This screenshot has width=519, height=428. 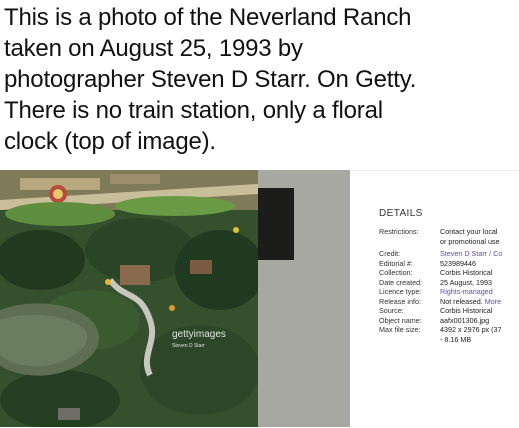 I want to click on detail-row-editorial: Editorial #: 523989446, so click(x=449, y=264).